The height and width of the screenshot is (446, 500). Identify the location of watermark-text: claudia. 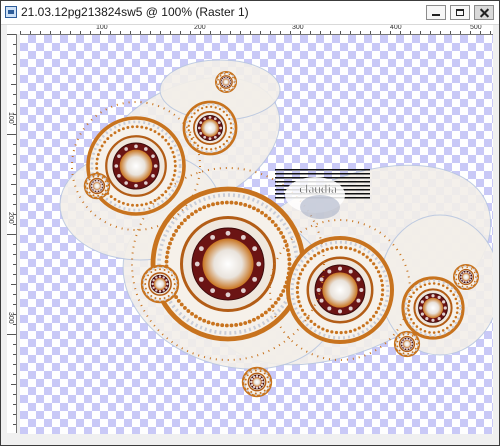
(318, 188).